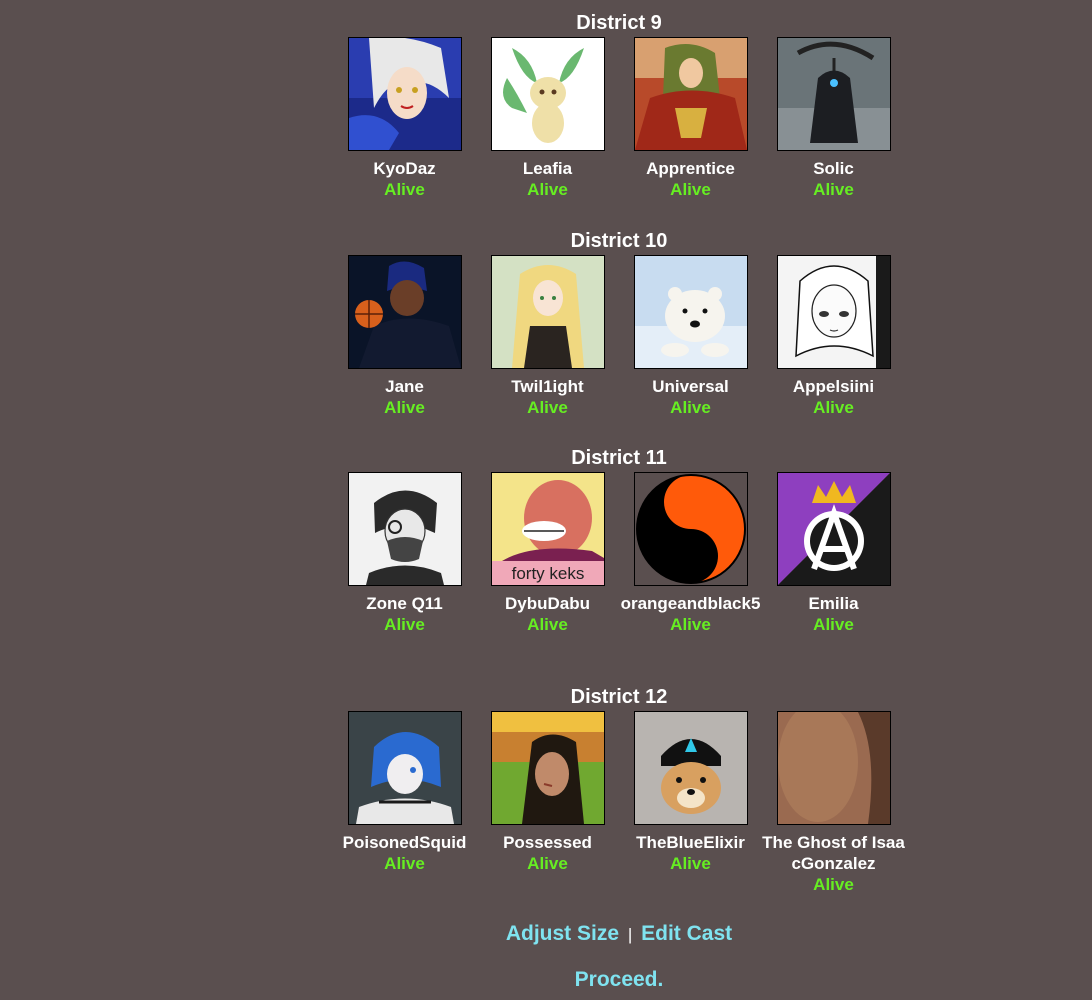 The width and height of the screenshot is (1092, 1000). I want to click on tribute-card: Emilia Alive, so click(833, 553).